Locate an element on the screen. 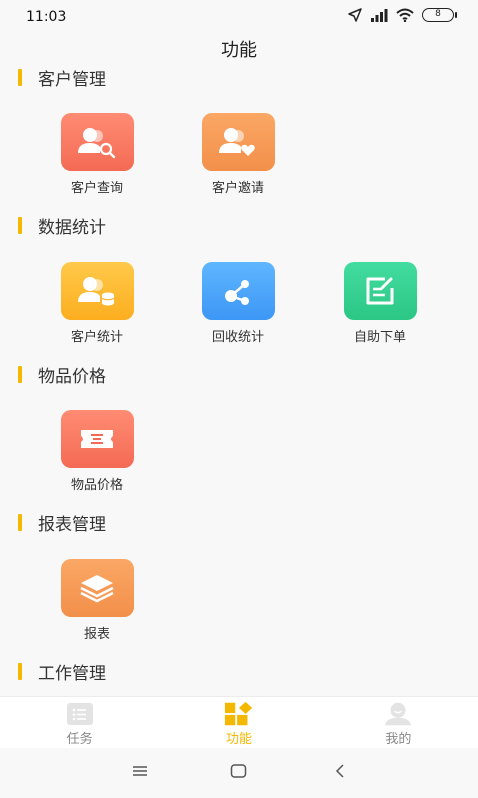 The width and height of the screenshot is (478, 798). section-header-work-management: 工作管理 is located at coordinates (62, 671).